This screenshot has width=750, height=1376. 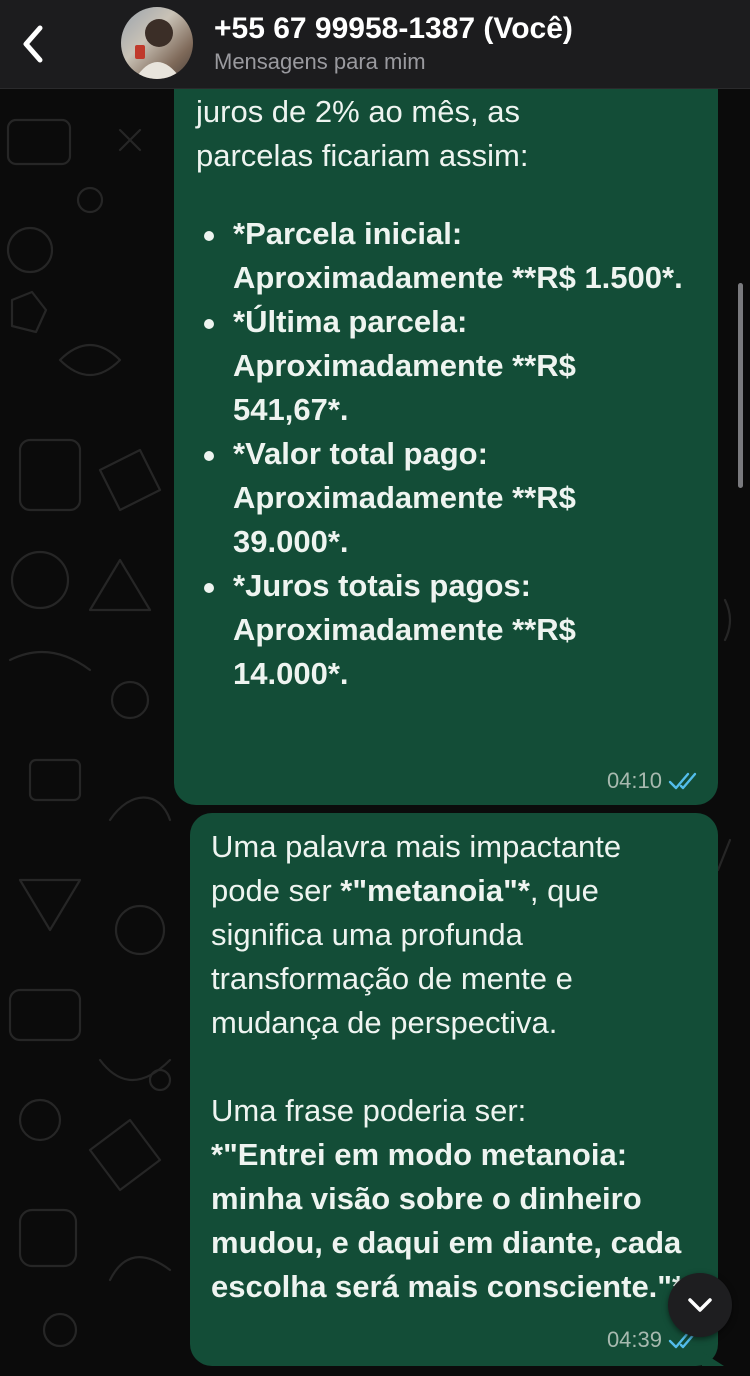 I want to click on double-check-read-icon, so click(x=682, y=781).